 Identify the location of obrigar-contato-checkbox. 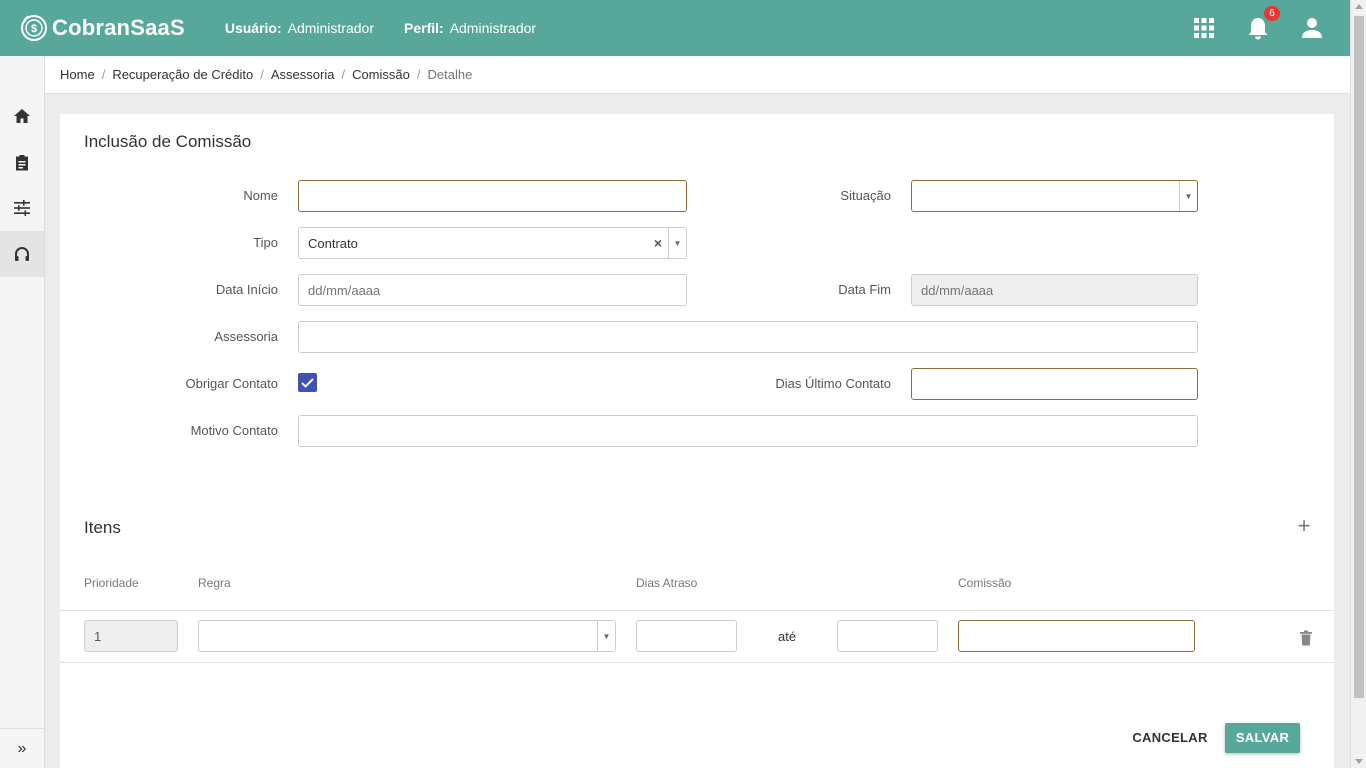
(307, 382).